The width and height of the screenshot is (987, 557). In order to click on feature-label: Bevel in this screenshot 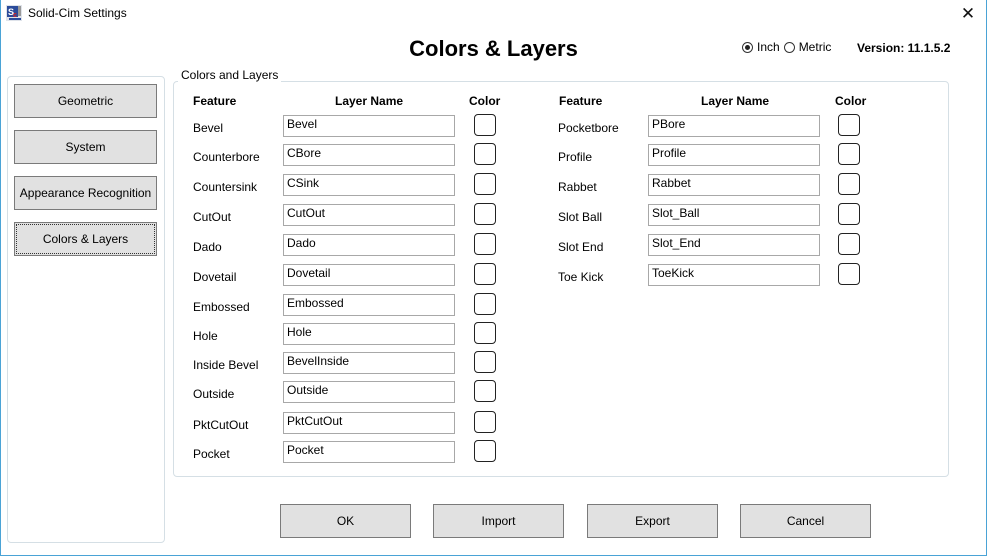, I will do `click(208, 128)`.